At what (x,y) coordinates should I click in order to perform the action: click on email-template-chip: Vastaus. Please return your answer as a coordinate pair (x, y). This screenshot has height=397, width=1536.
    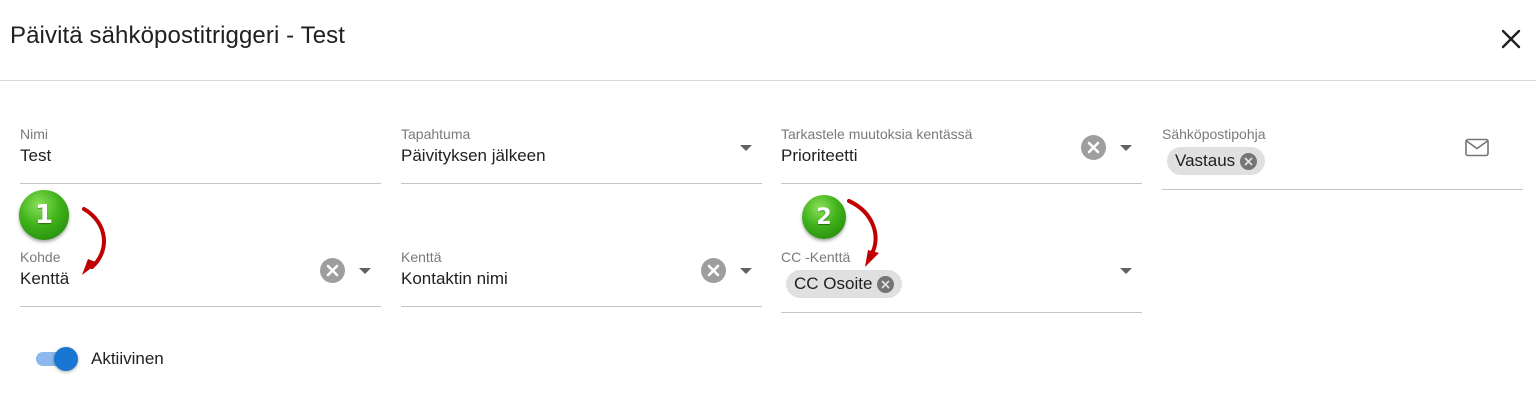
    Looking at the image, I should click on (1216, 161).